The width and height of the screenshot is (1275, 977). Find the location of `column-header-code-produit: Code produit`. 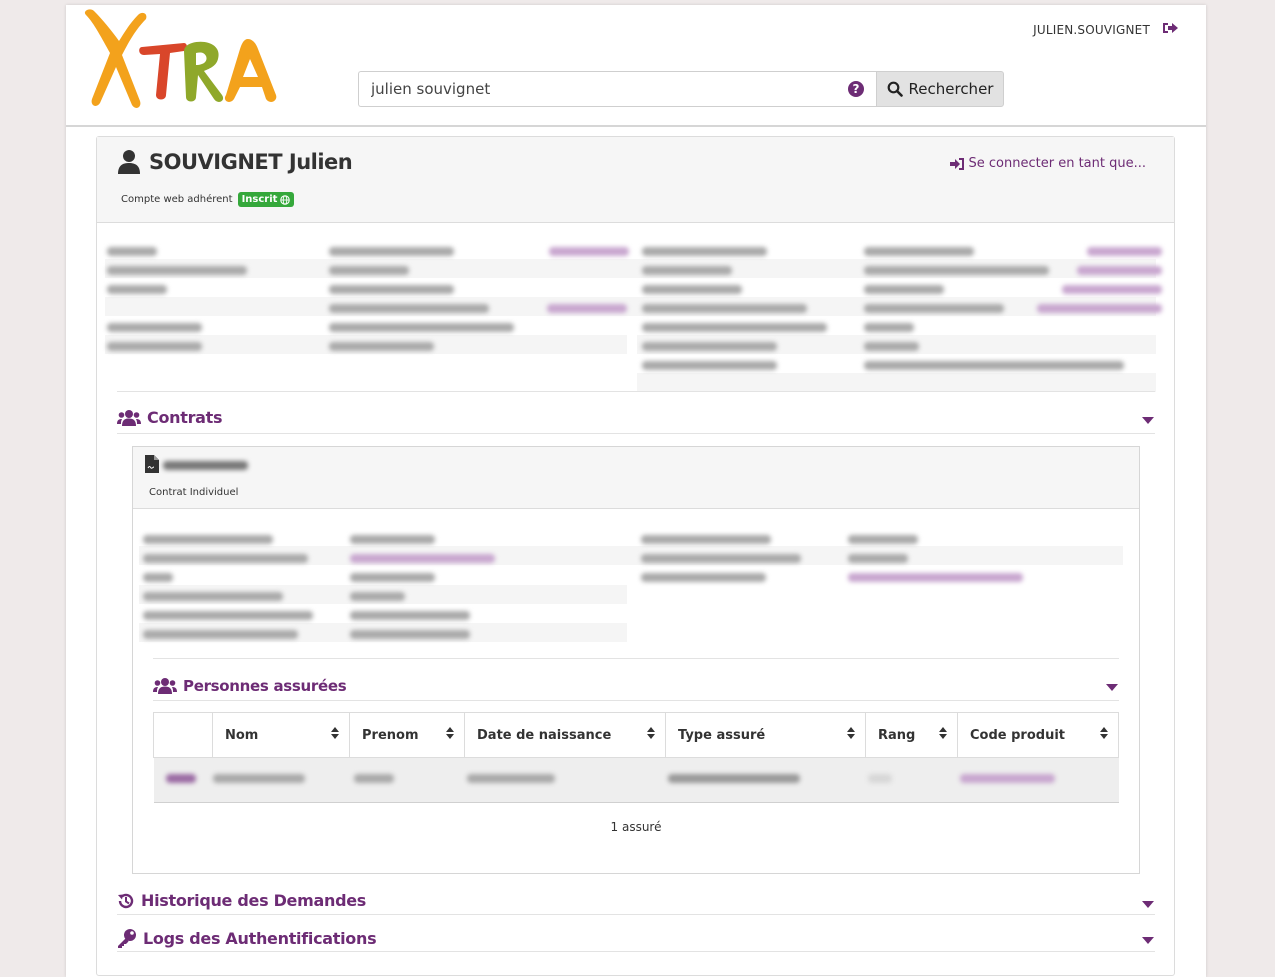

column-header-code-produit: Code produit is located at coordinates (1038, 735).